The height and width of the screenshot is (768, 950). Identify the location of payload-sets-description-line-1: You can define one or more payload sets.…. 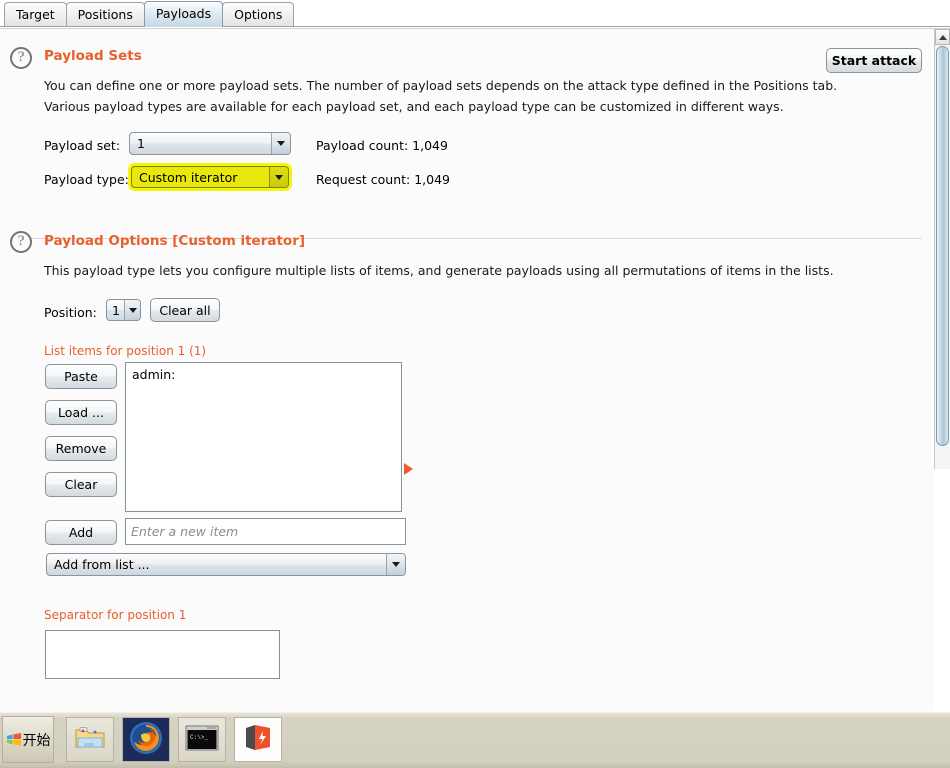
(441, 85).